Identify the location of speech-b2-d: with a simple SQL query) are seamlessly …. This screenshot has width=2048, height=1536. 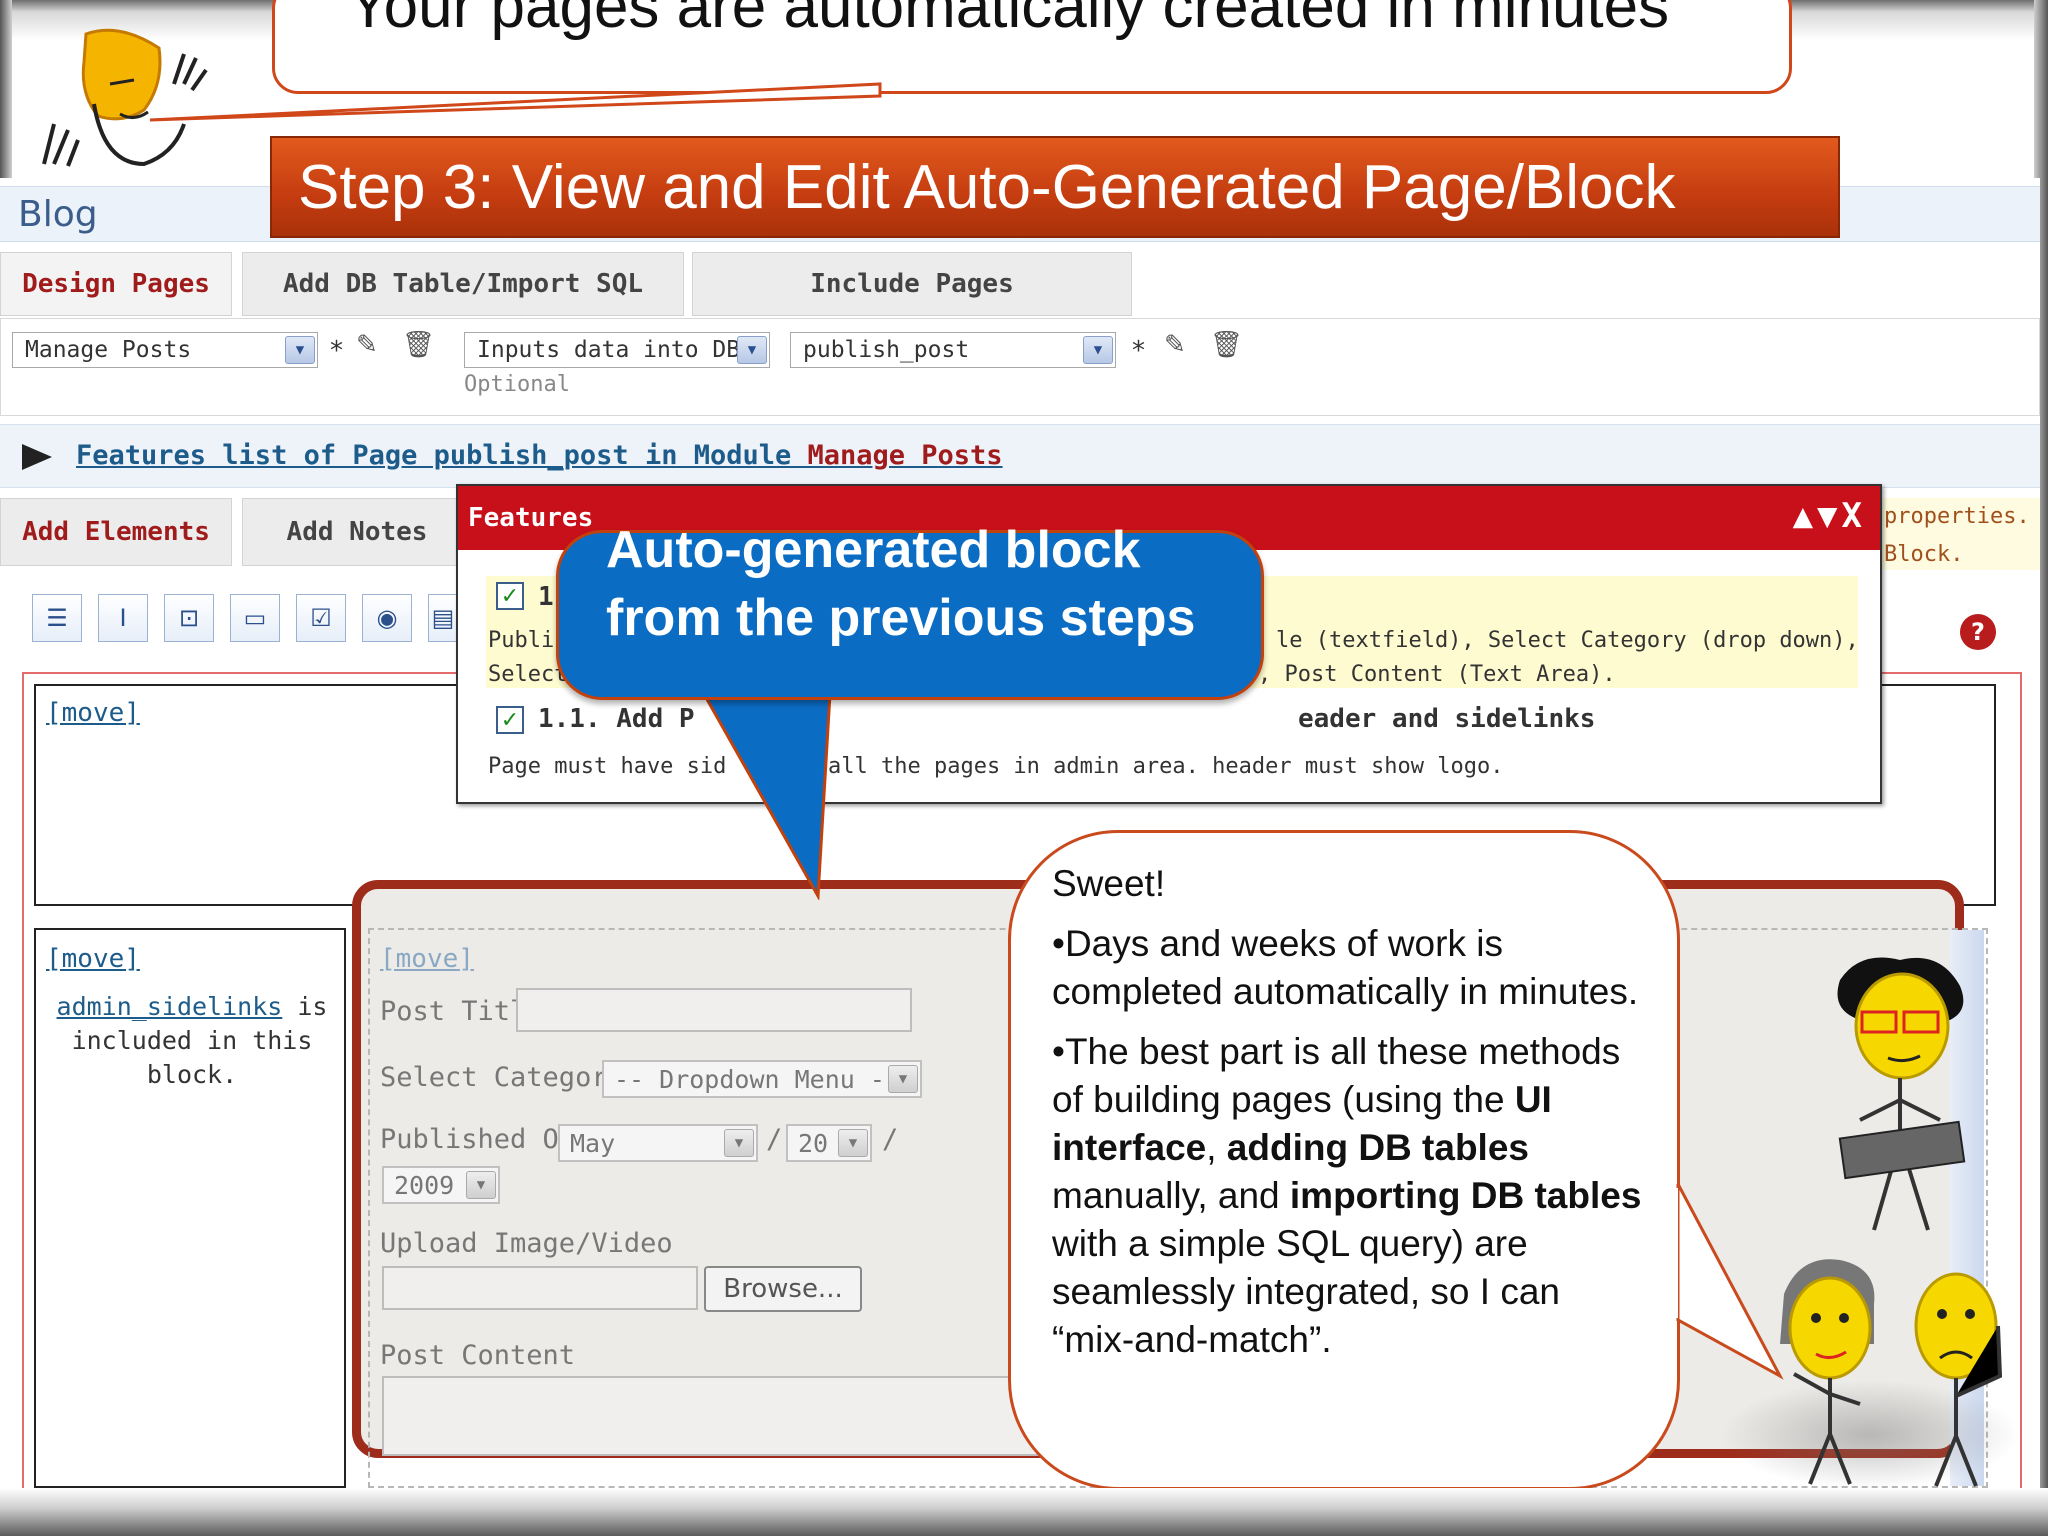
(1306, 1291).